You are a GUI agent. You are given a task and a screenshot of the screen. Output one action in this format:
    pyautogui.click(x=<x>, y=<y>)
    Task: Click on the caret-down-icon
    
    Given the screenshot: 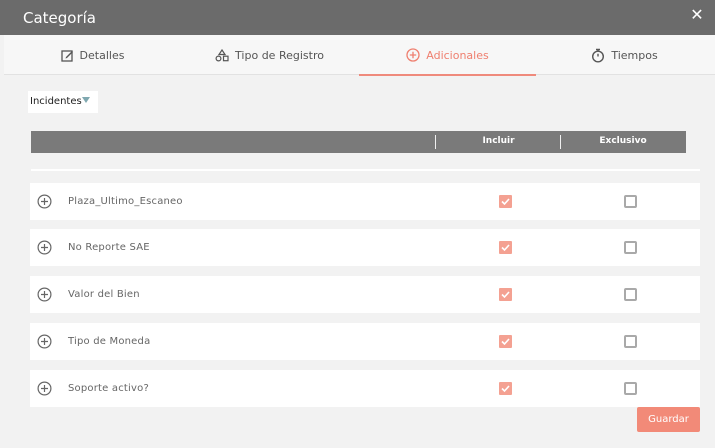 What is the action you would take?
    pyautogui.click(x=86, y=100)
    